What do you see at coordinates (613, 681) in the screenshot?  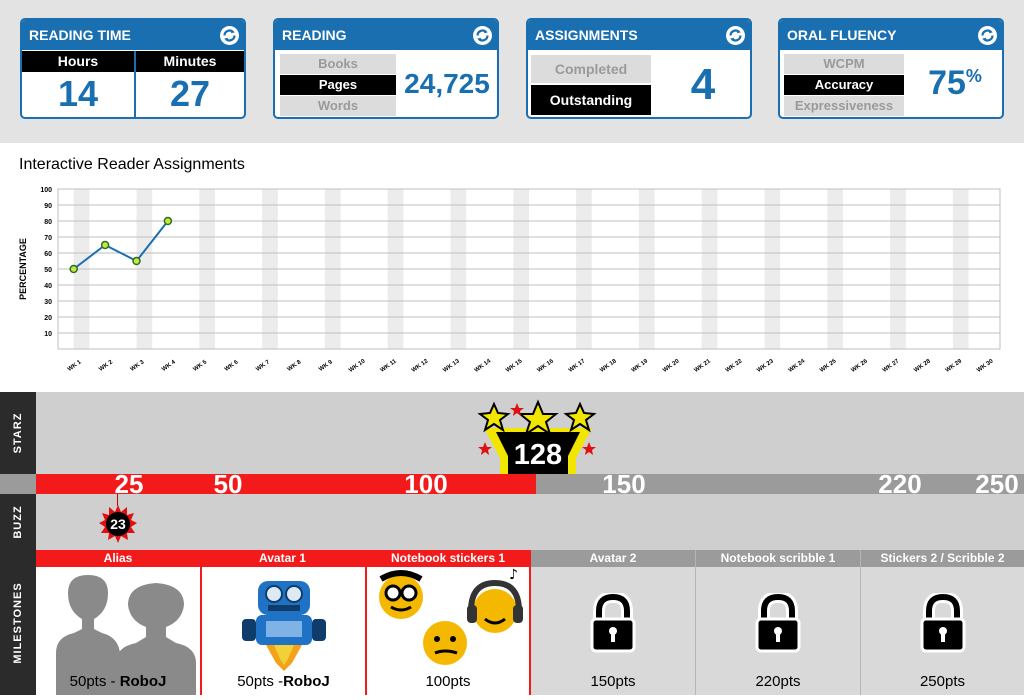 I see `milestone-points: 150pts` at bounding box center [613, 681].